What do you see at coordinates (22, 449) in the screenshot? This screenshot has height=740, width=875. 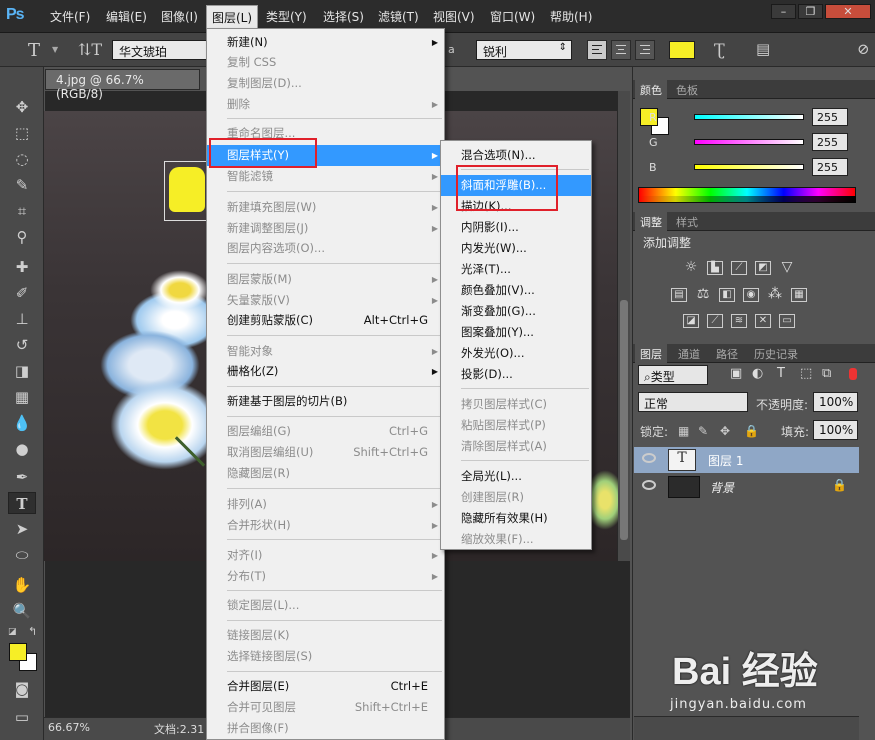 I see `dodge-tool-icon: ●` at bounding box center [22, 449].